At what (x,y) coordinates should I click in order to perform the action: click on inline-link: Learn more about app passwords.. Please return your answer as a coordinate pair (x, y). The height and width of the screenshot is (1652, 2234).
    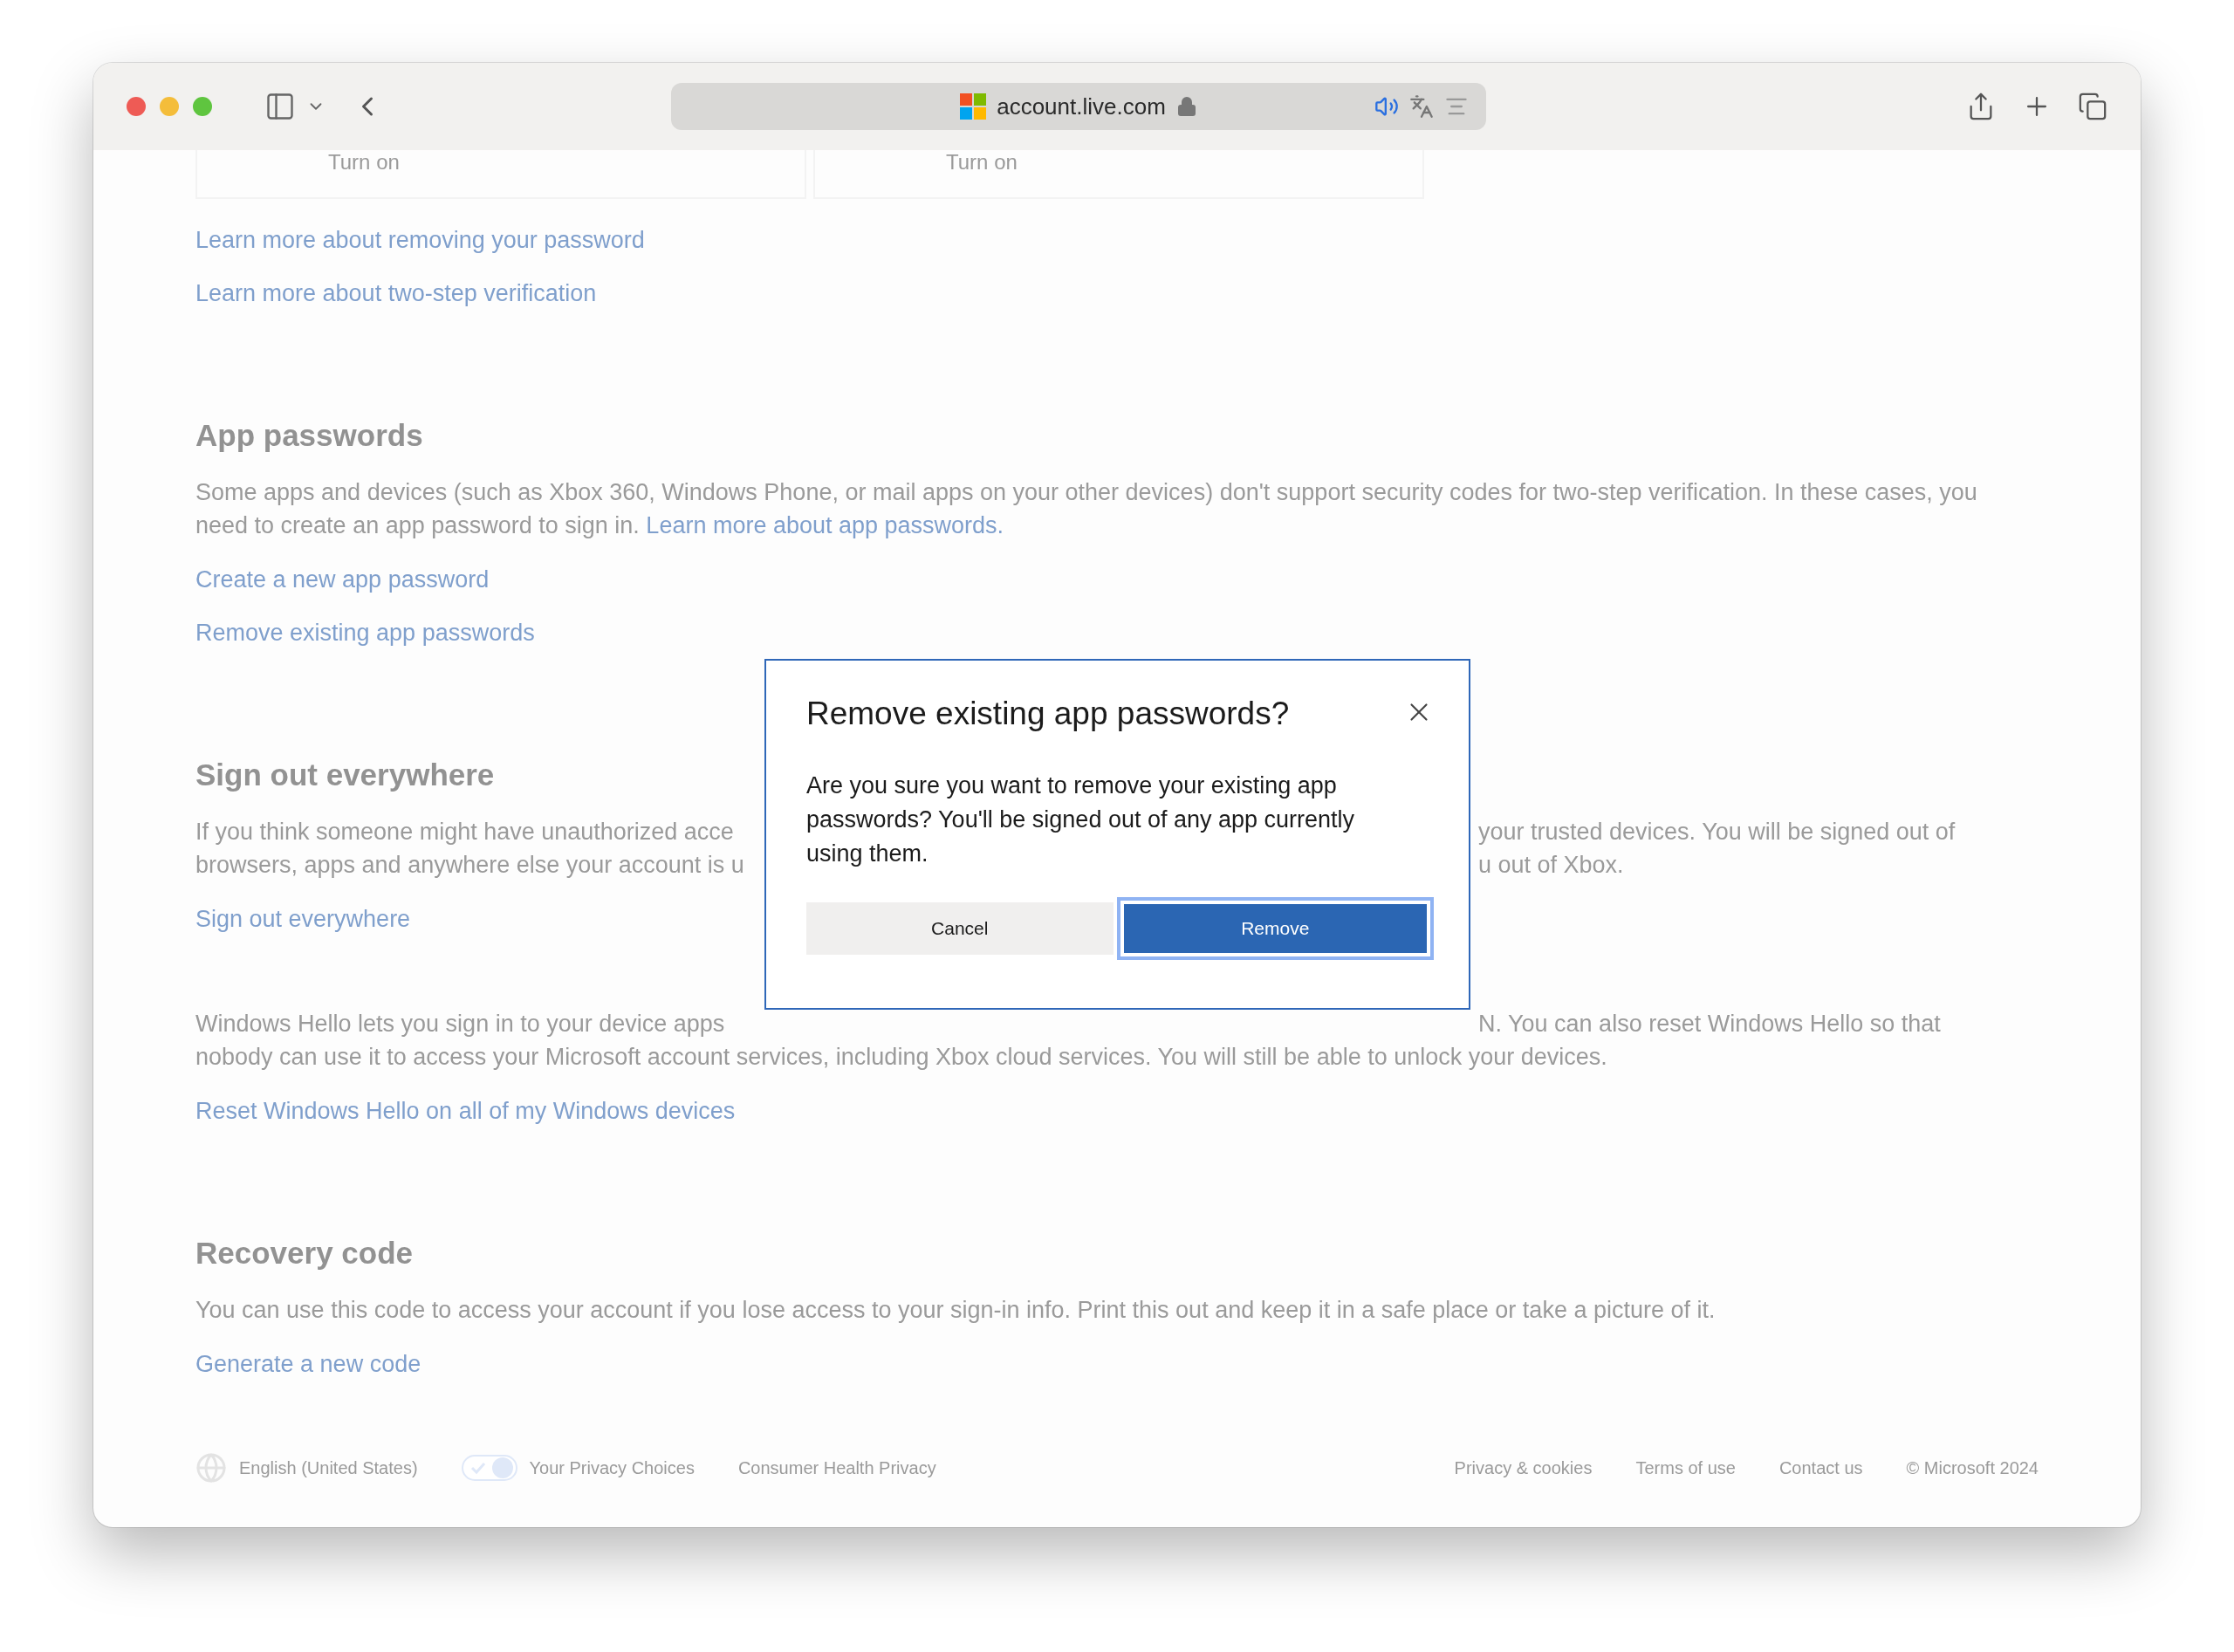
    Looking at the image, I should click on (825, 525).